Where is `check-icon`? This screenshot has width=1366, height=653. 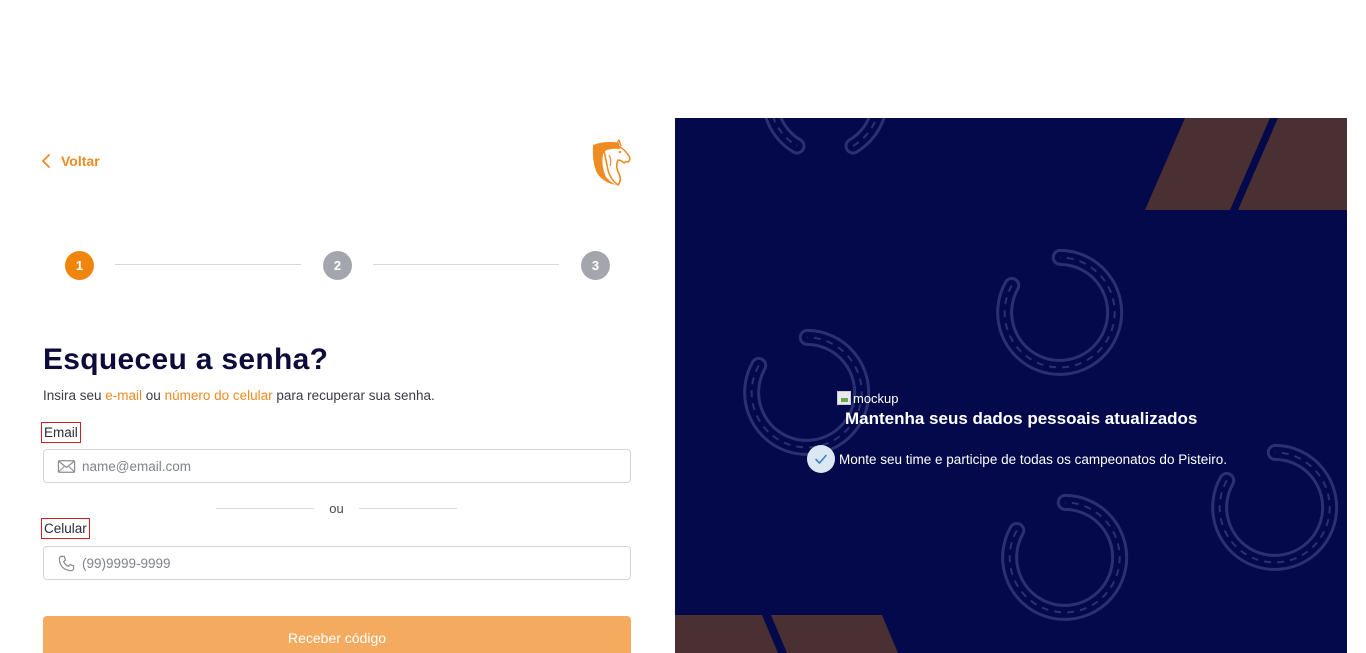 check-icon is located at coordinates (821, 459).